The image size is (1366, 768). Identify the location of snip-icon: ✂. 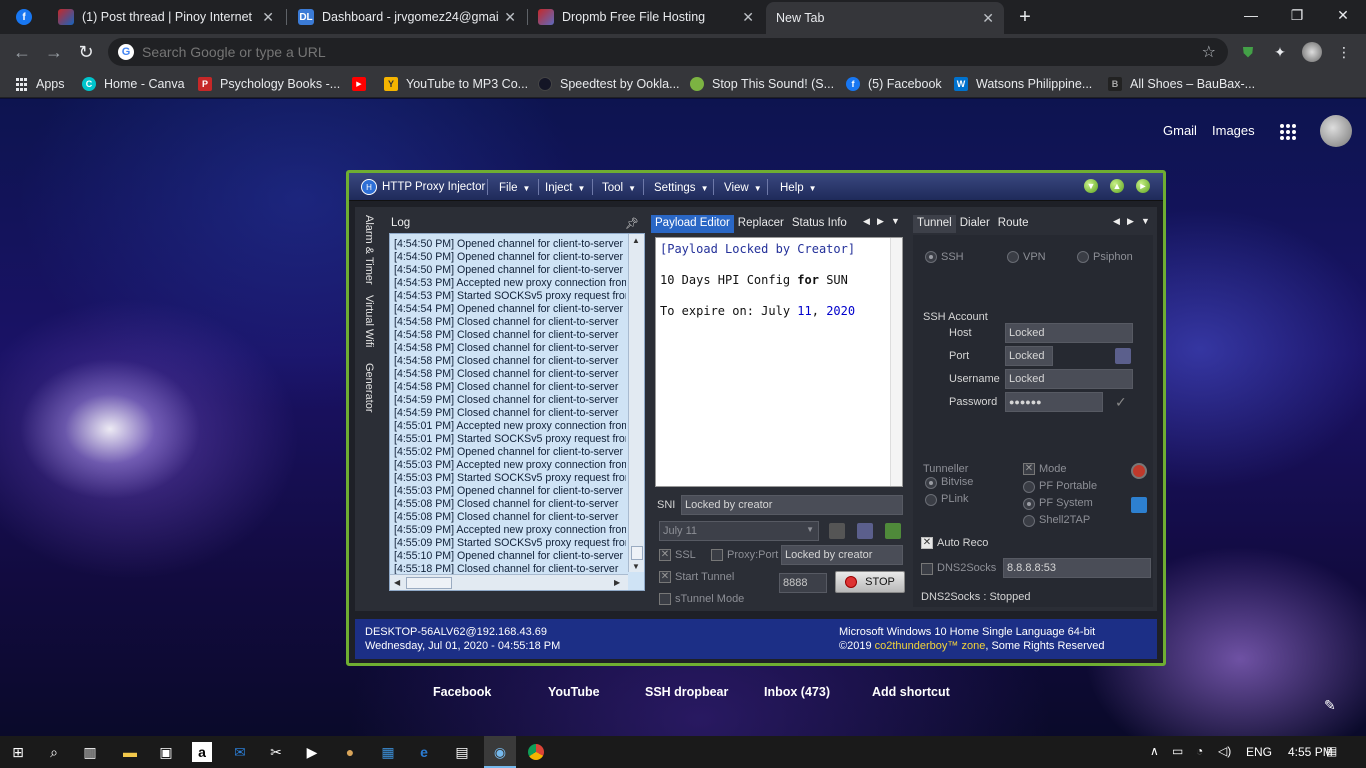
(276, 752).